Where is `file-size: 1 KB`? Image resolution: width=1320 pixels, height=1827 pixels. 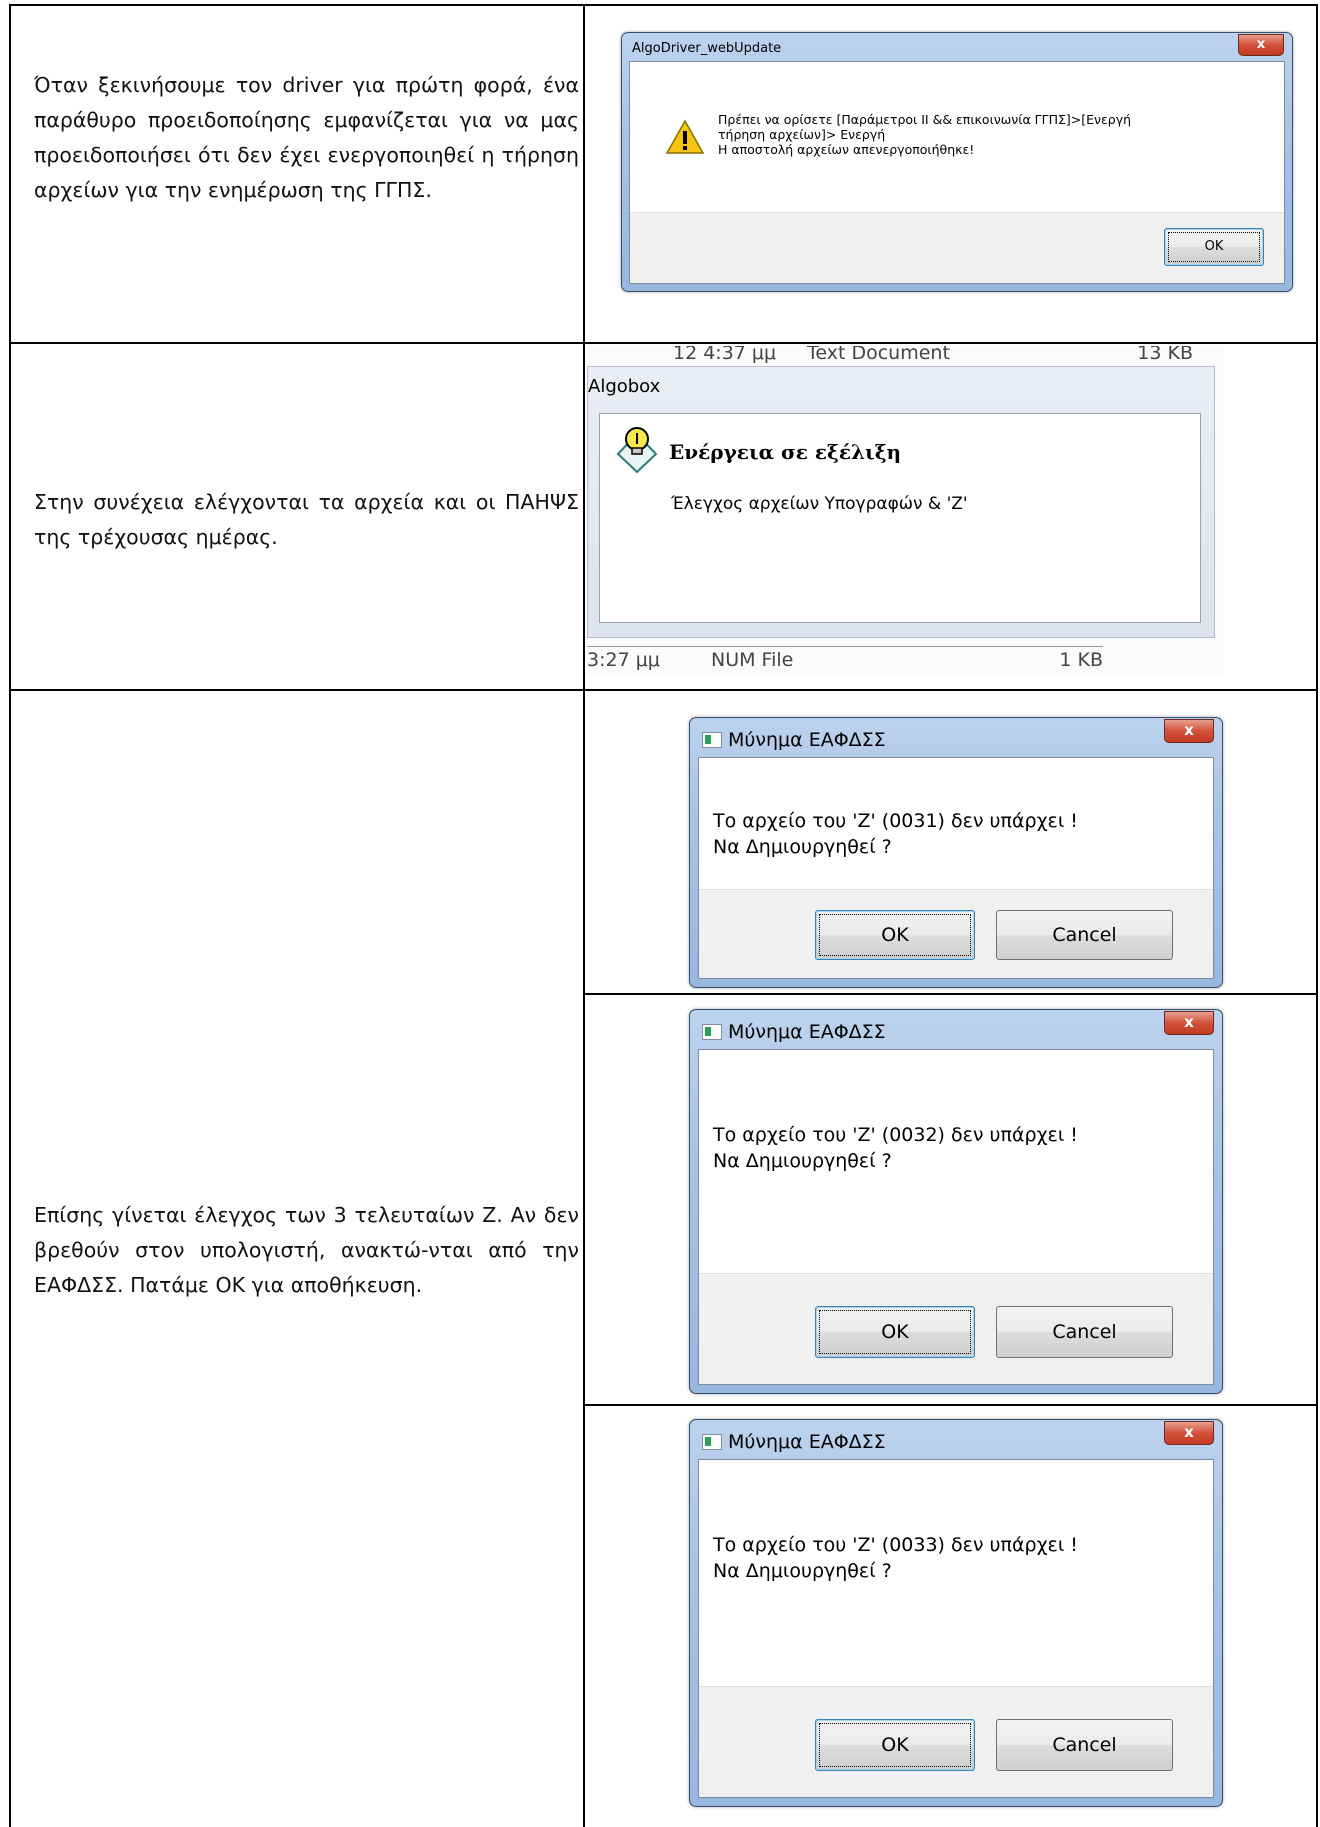 file-size: 1 KB is located at coordinates (1081, 660).